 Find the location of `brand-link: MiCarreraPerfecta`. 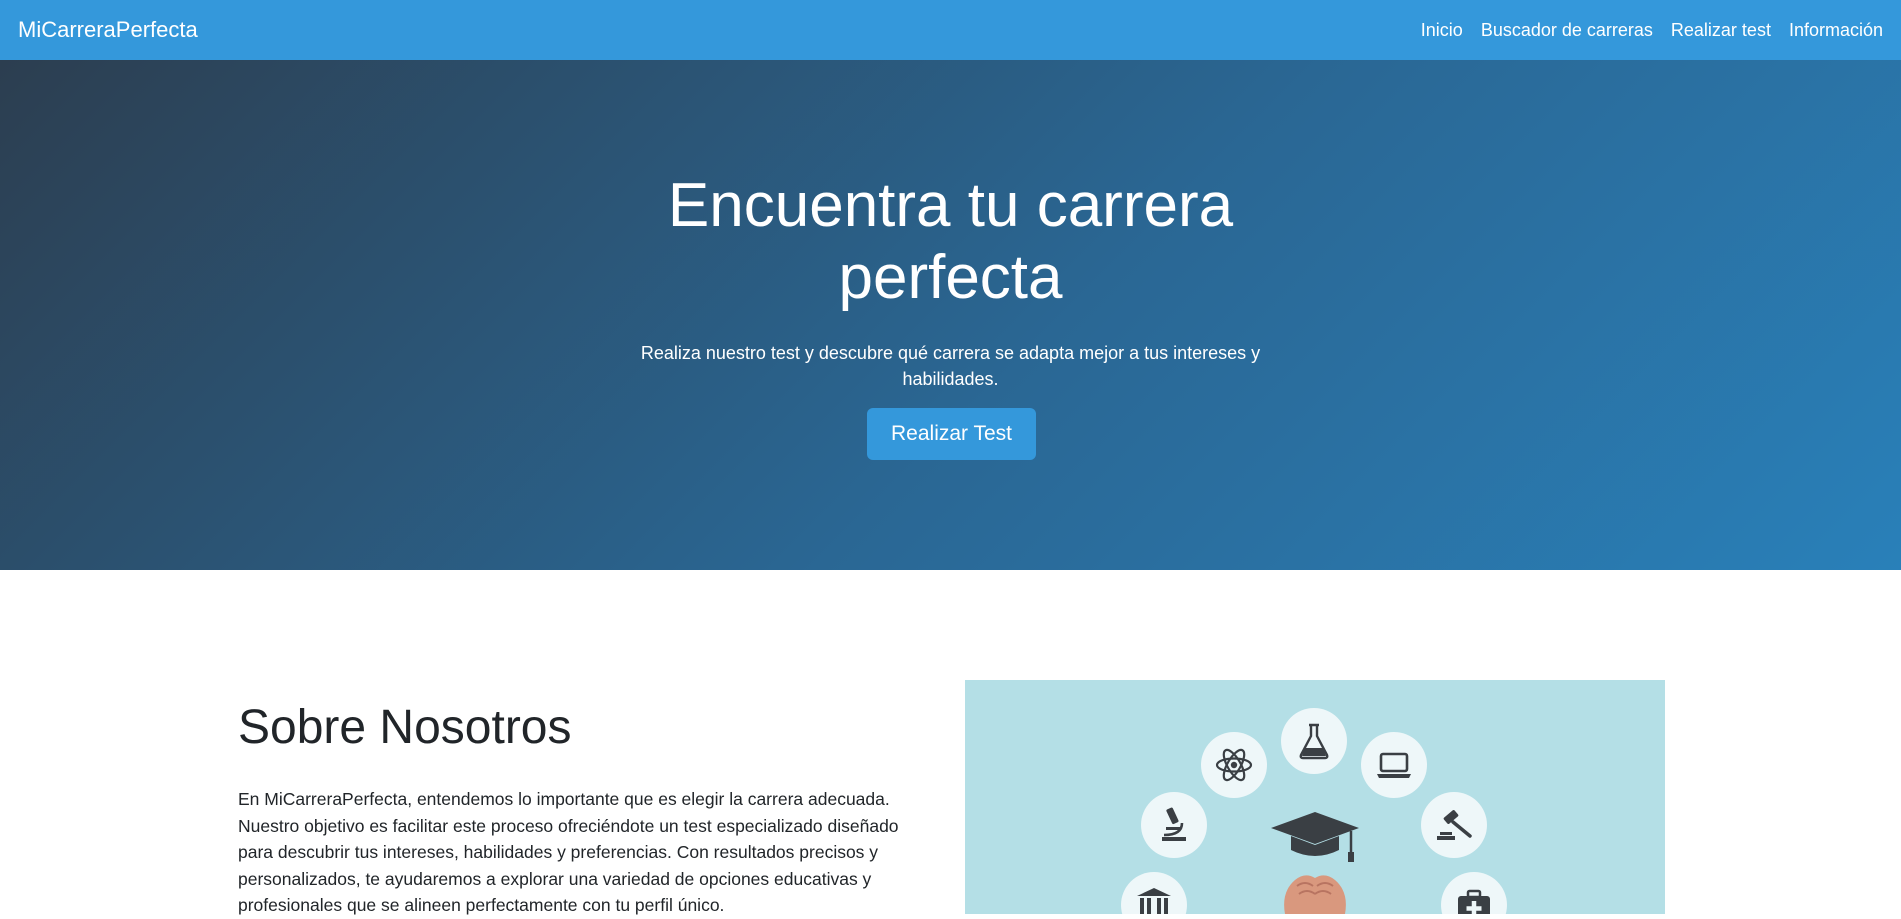

brand-link: MiCarreraPerfecta is located at coordinates (108, 30).